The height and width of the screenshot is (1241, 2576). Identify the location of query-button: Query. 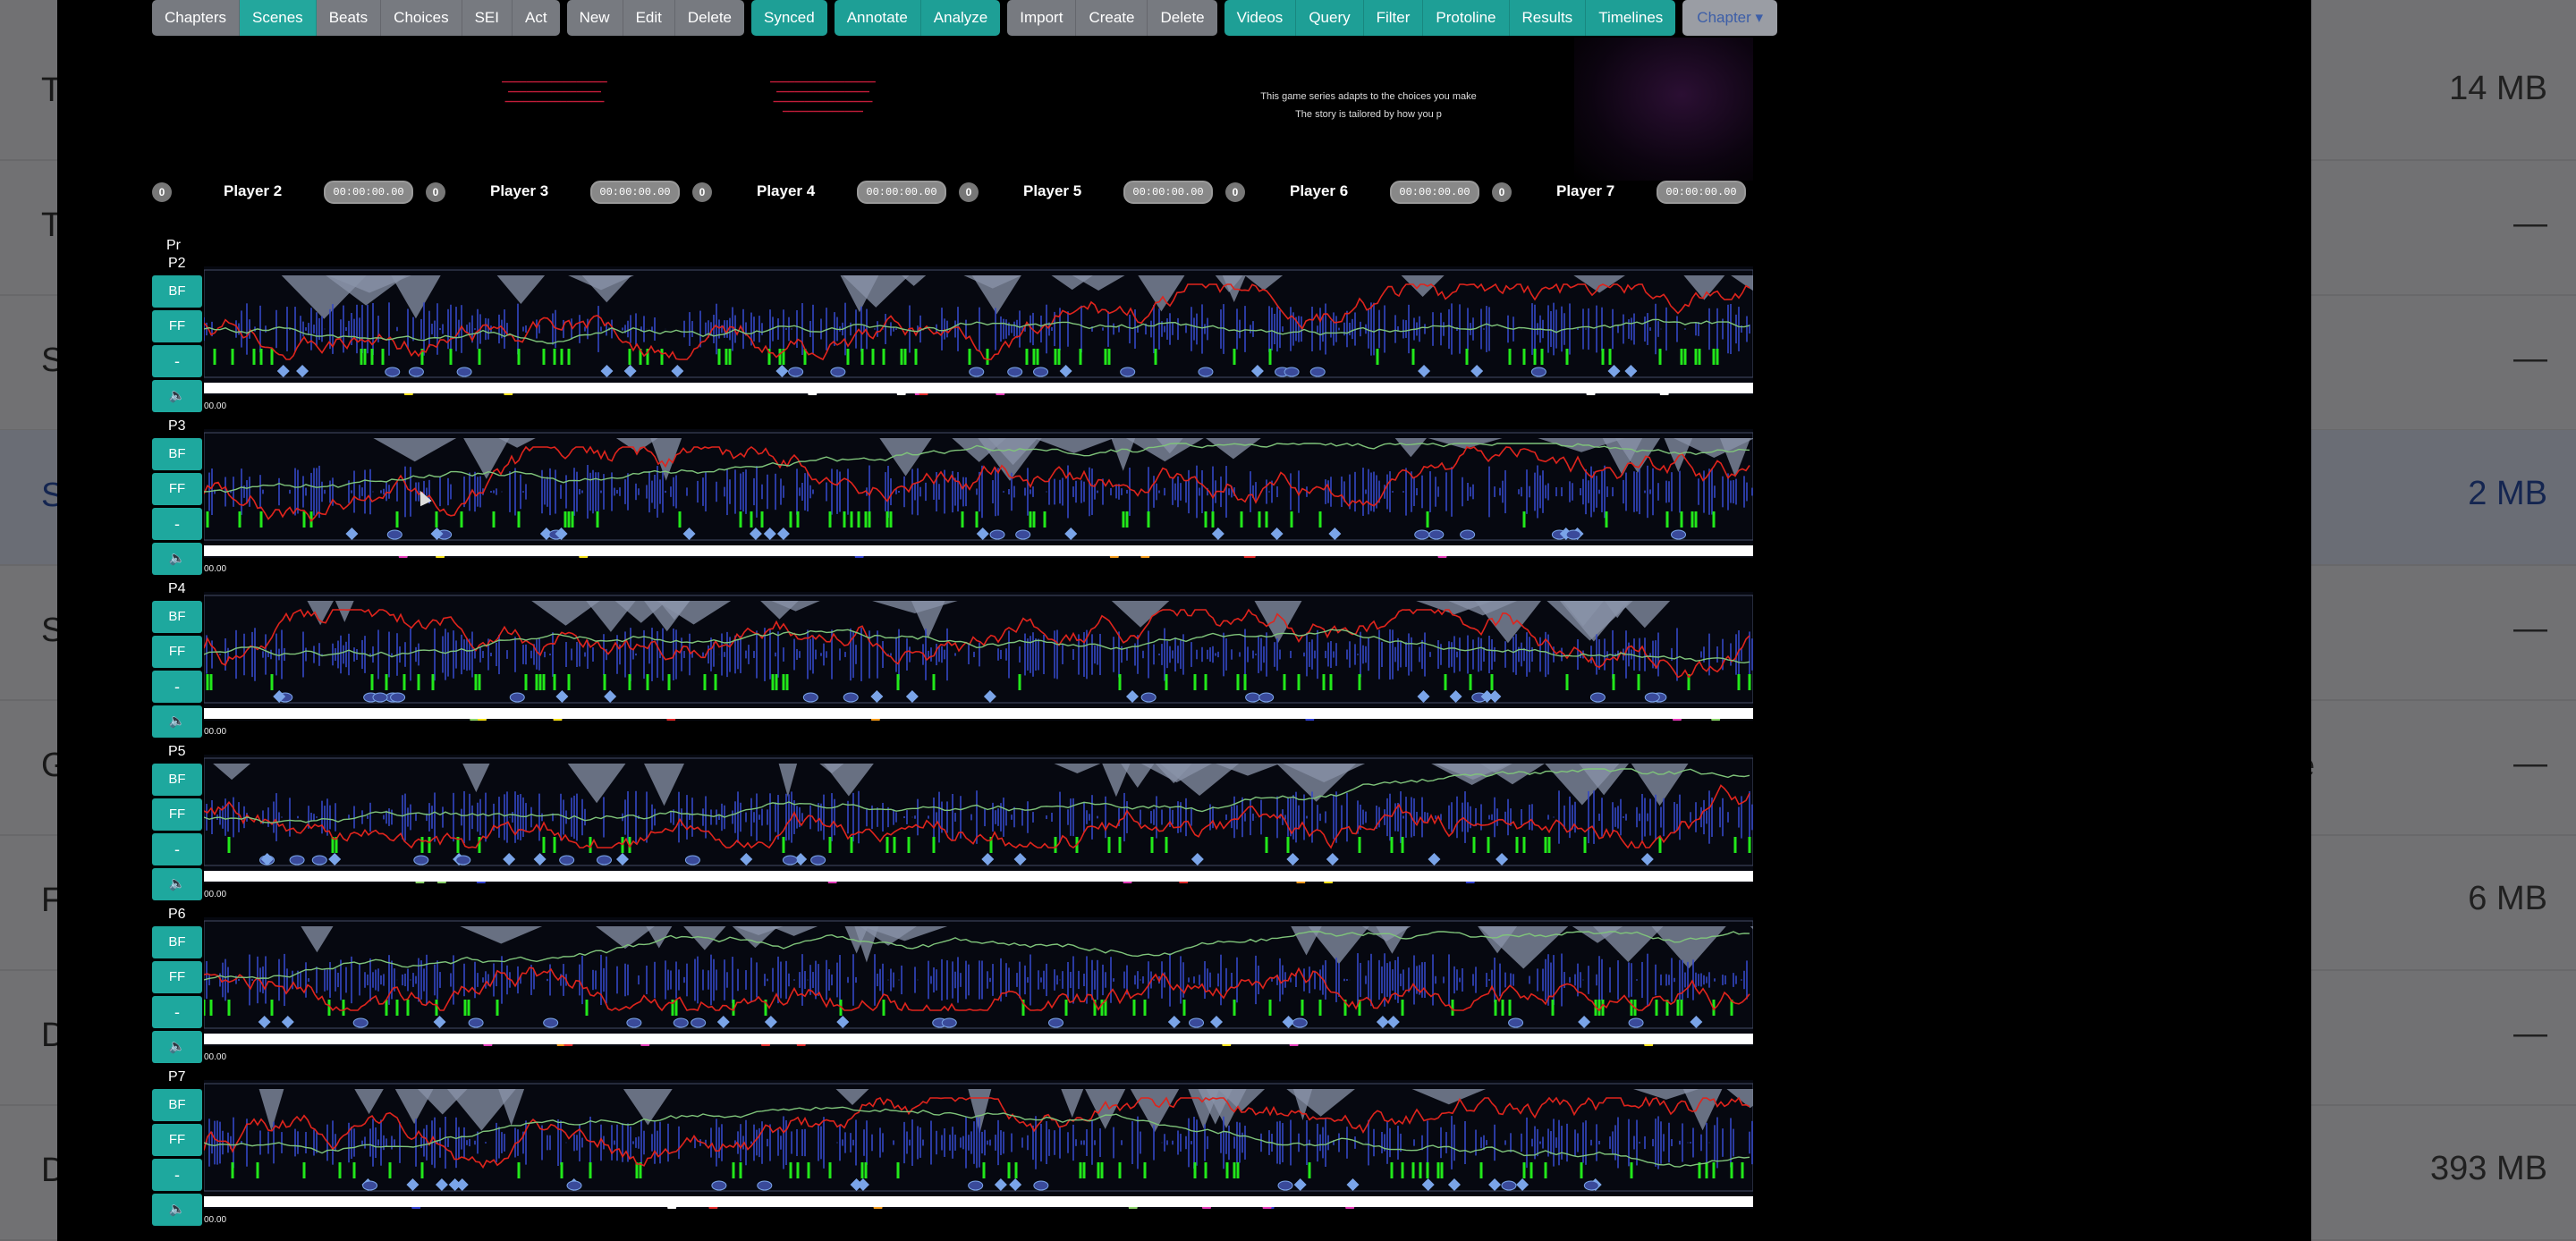
(1330, 18).